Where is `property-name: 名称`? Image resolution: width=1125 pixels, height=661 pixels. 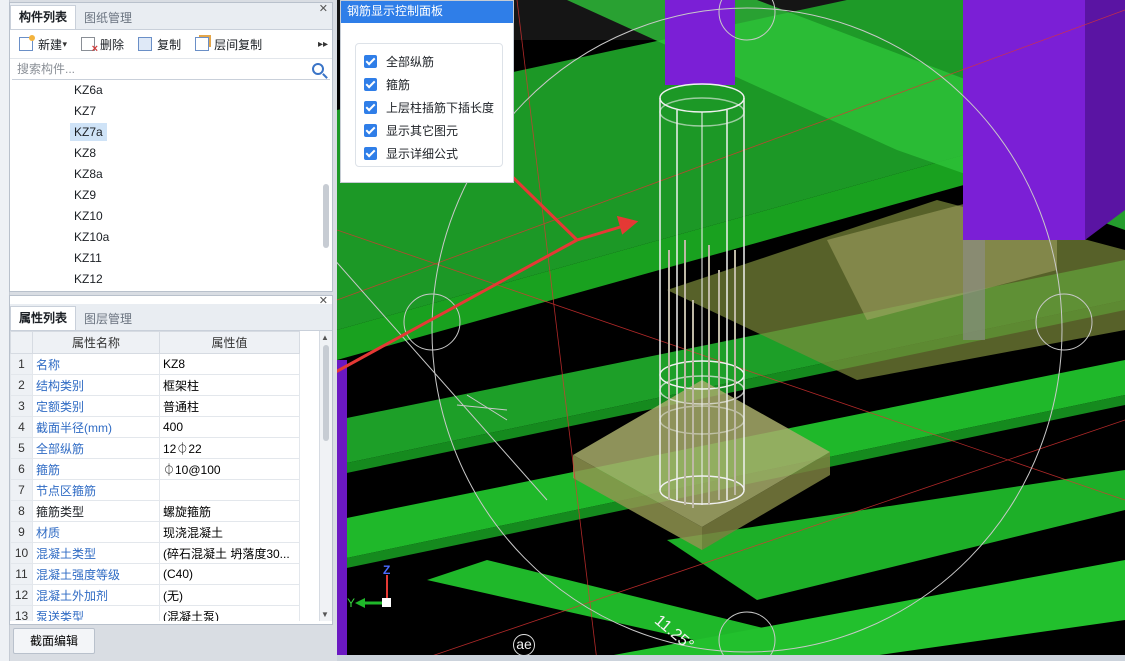 property-name: 名称 is located at coordinates (96, 364).